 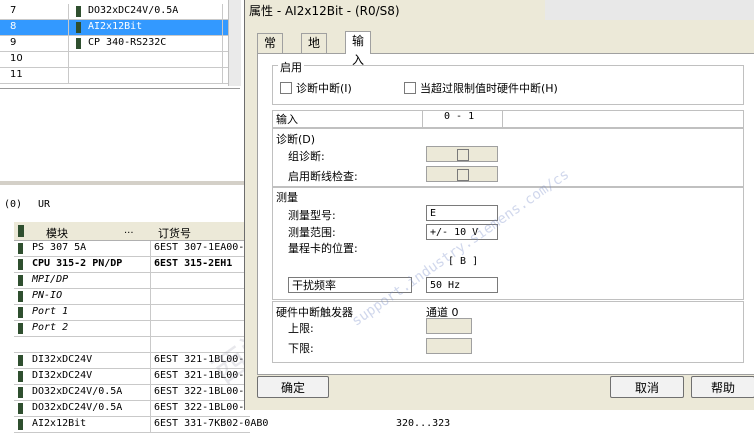 What do you see at coordinates (62, 359) in the screenshot?
I see `detail-module: DI32xDC24V` at bounding box center [62, 359].